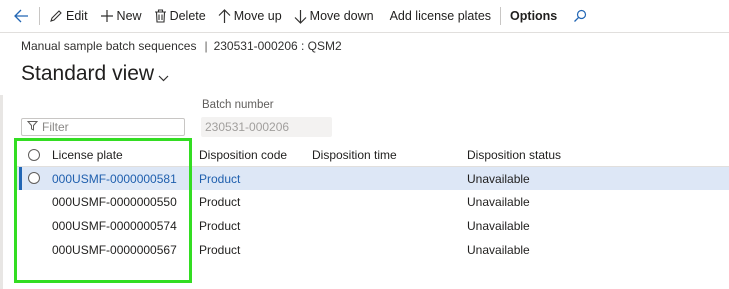  I want to click on add-license-plates-label: Add license plates, so click(440, 16).